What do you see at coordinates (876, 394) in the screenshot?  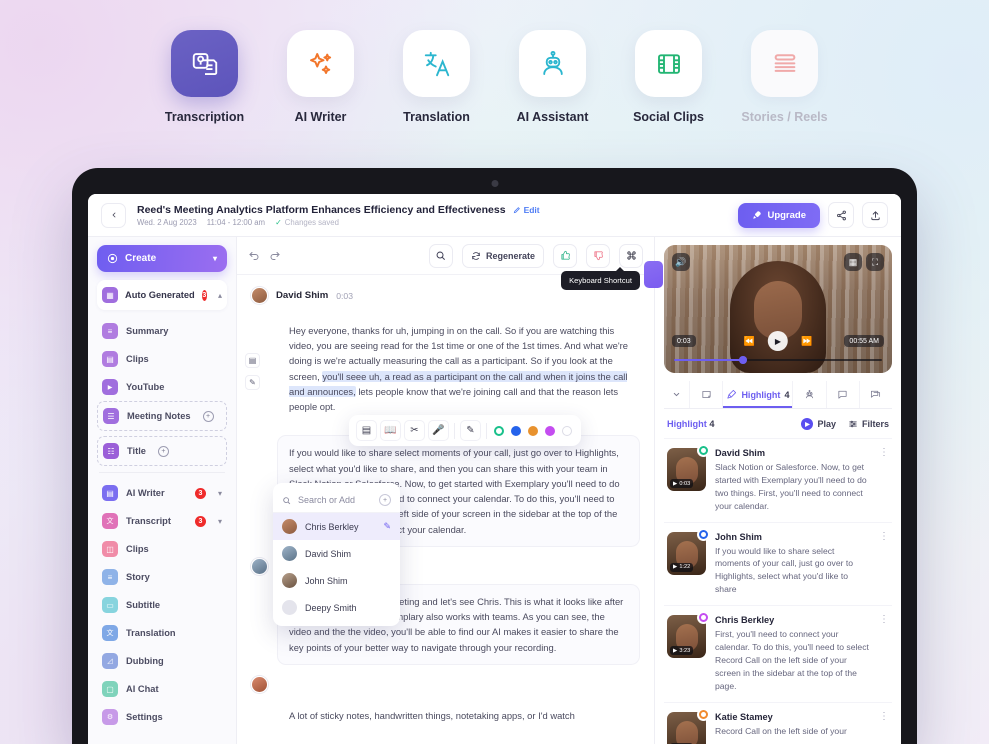 I see `tab-chat` at bounding box center [876, 394].